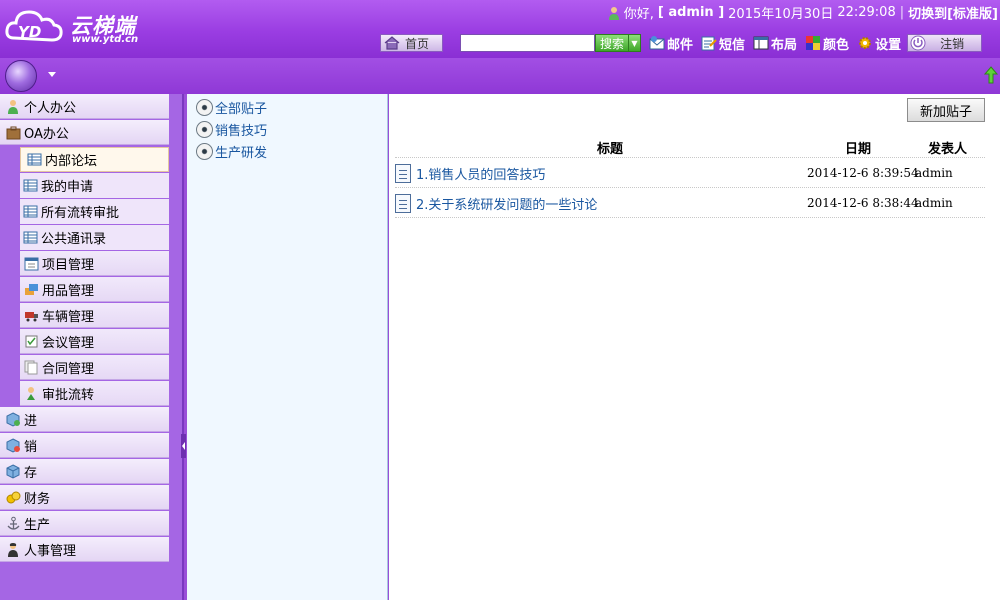  I want to click on sidebar-item-meetings: 会议管理, so click(94, 341).